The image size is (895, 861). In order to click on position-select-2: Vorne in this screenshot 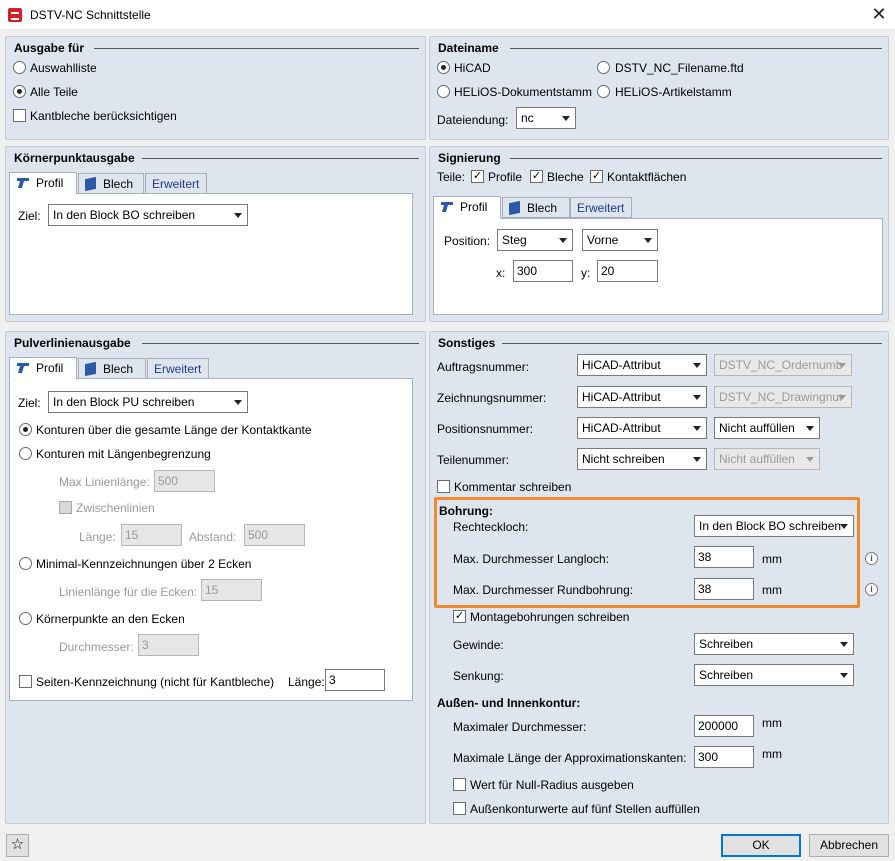, I will do `click(620, 240)`.